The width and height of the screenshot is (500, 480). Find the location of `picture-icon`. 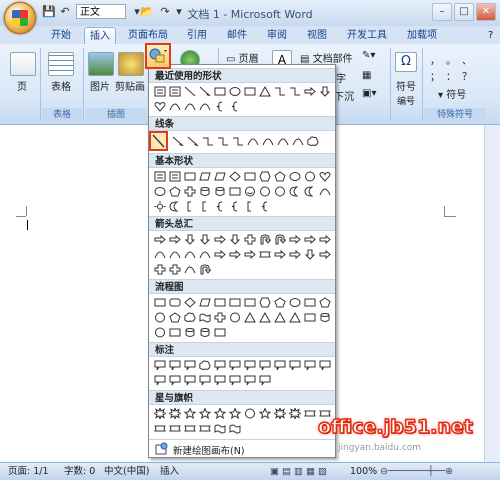

picture-icon is located at coordinates (101, 64).